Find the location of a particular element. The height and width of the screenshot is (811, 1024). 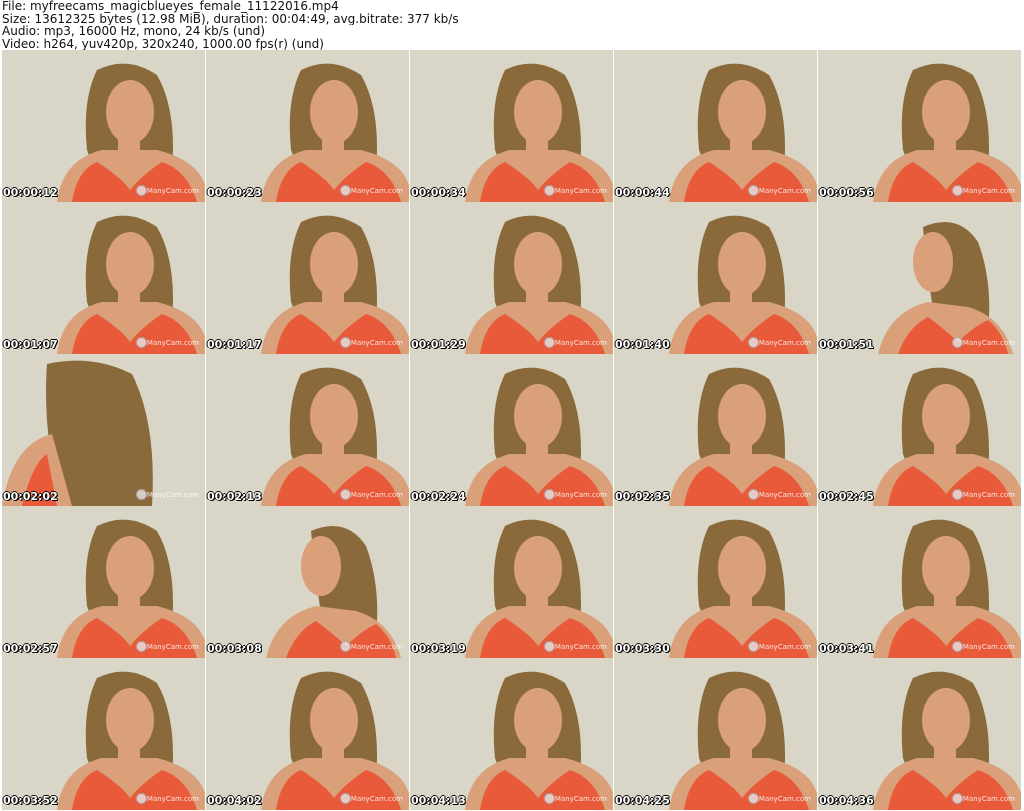

video-frame-thumbnail: ManyCam.com 00:04:25 is located at coordinates (715, 734).